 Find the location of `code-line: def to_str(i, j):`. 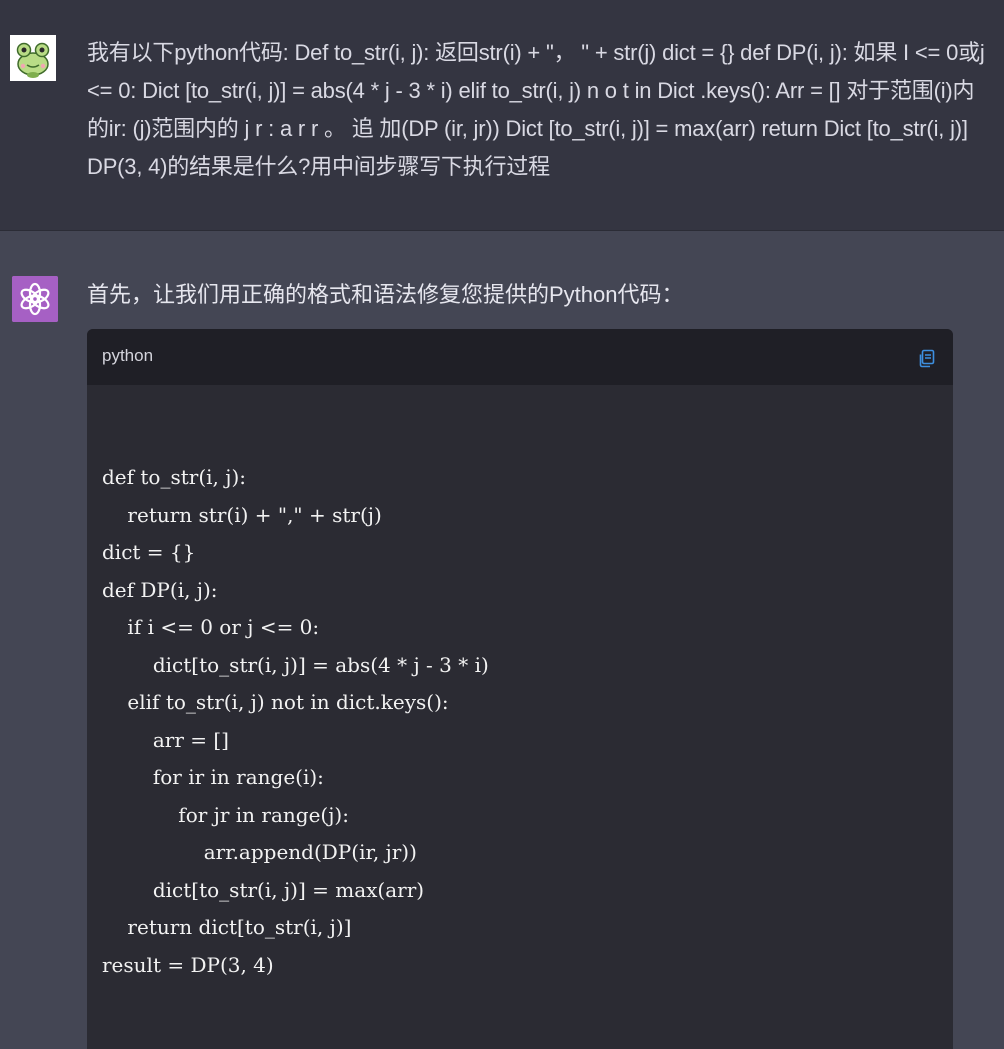

code-line: def to_str(i, j): is located at coordinates (174, 477).